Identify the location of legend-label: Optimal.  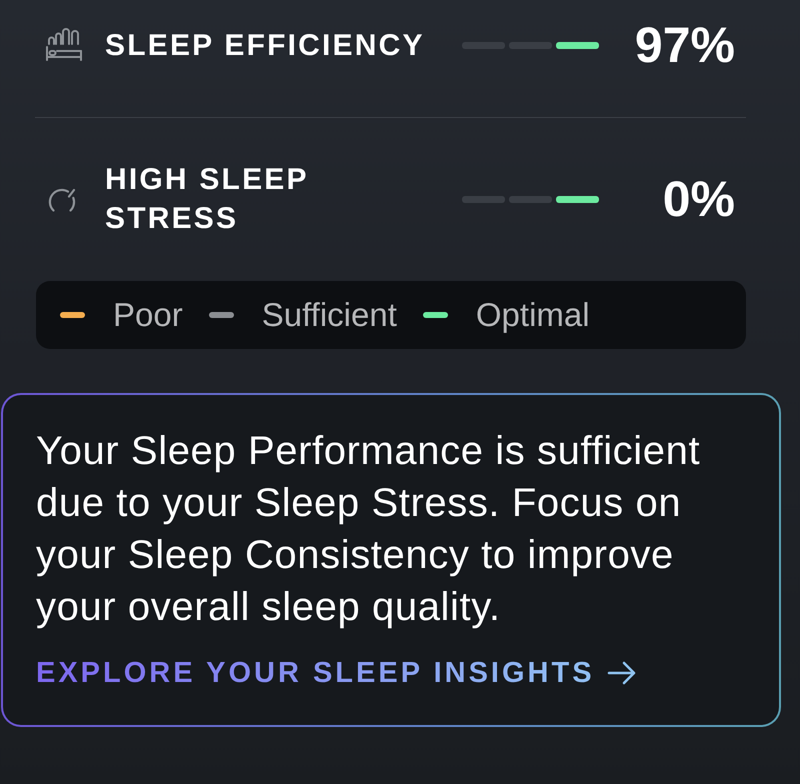
(533, 315).